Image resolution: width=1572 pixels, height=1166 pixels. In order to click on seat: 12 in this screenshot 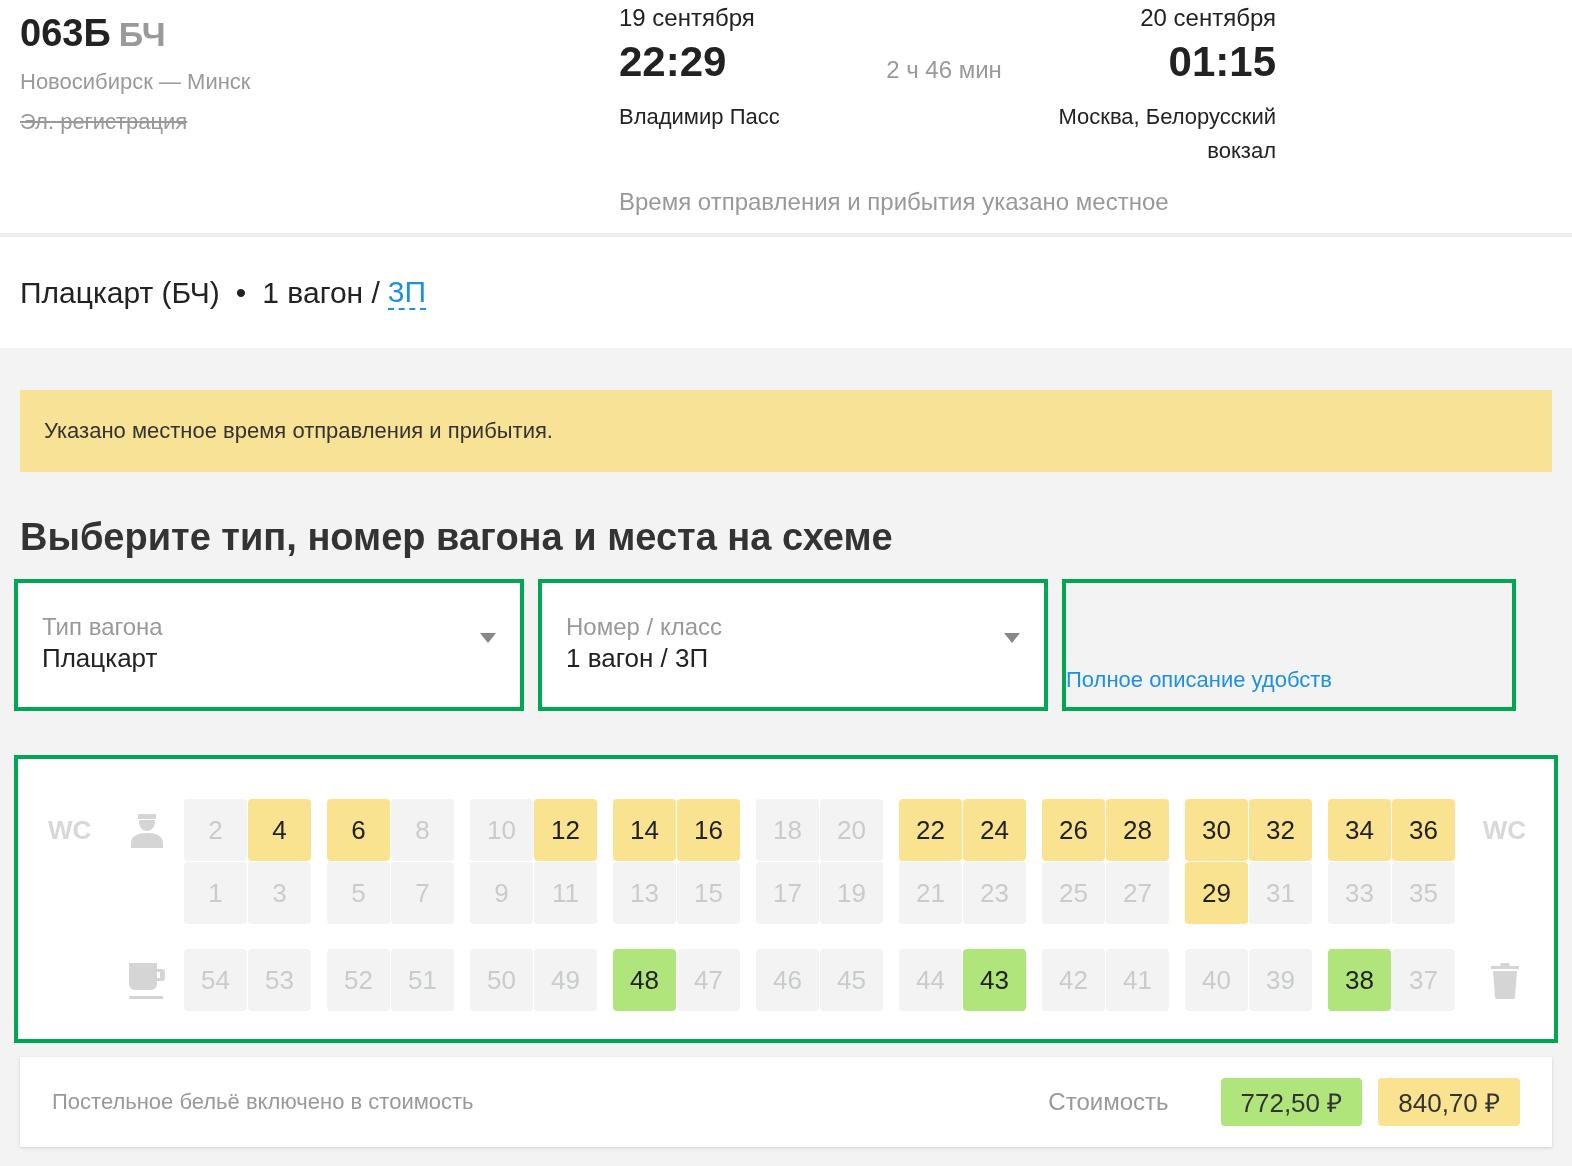, I will do `click(565, 830)`.